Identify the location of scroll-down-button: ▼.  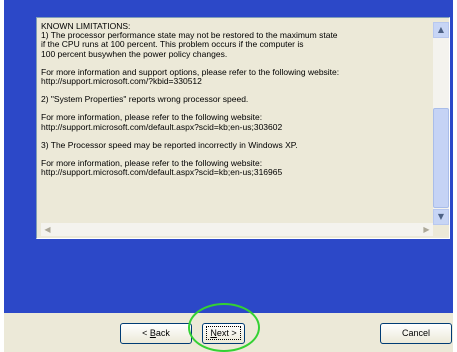
(441, 217).